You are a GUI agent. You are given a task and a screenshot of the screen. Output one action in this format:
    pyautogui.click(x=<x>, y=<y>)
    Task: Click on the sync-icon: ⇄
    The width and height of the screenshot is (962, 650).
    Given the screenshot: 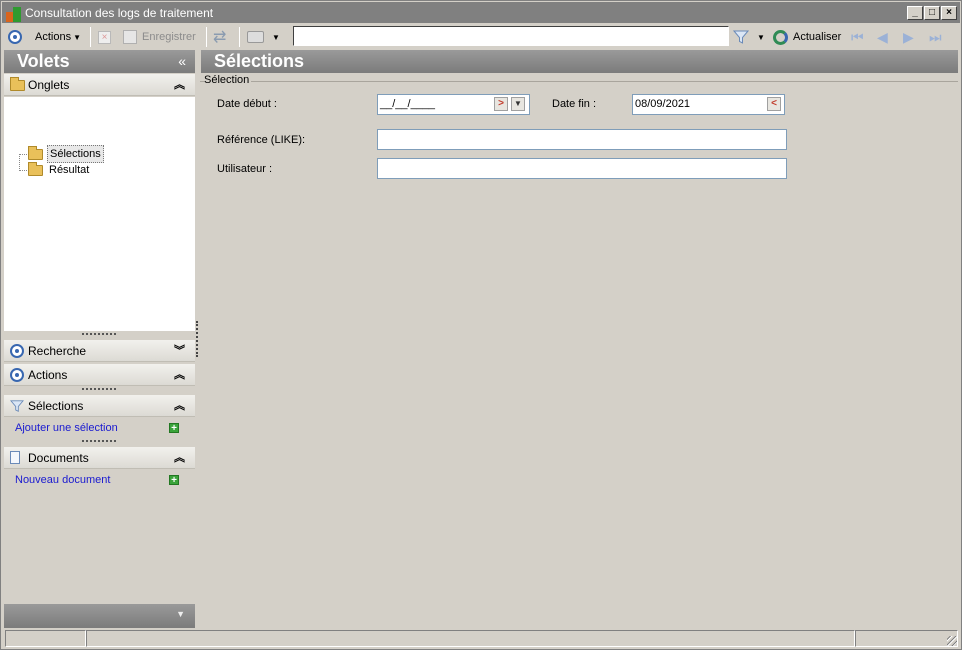 What is the action you would take?
    pyautogui.click(x=220, y=37)
    